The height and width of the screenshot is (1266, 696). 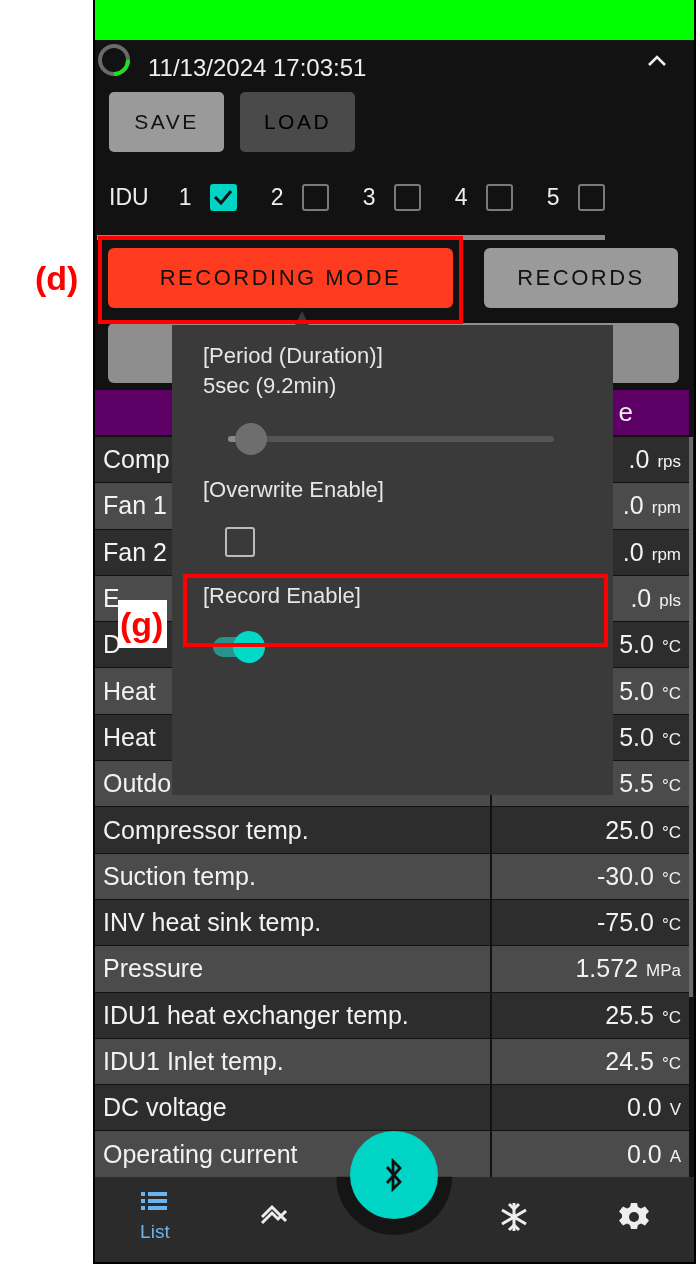 I want to click on idu-number: 5, so click(x=553, y=197).